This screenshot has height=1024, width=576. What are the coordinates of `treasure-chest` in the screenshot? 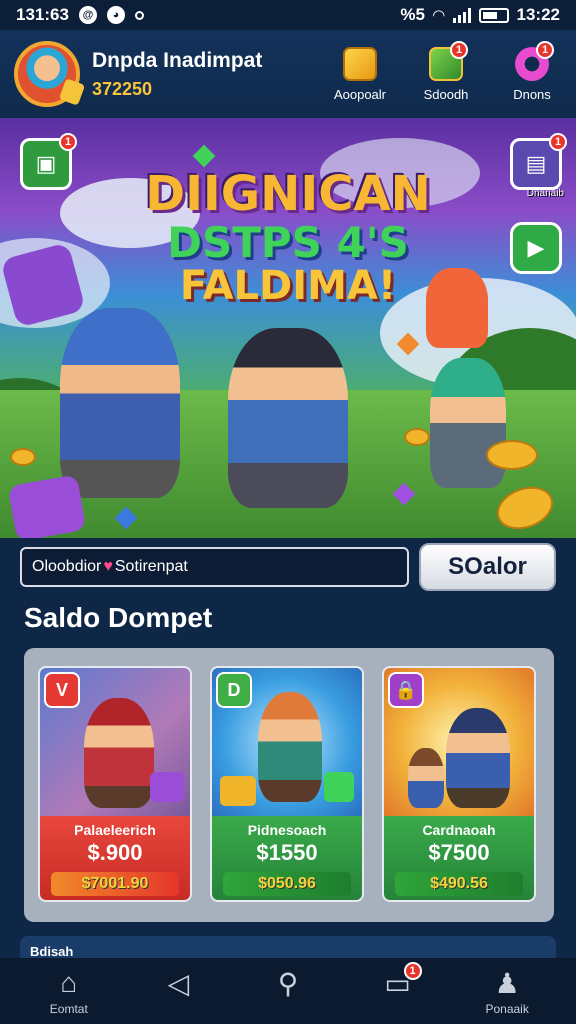 It's located at (238, 791).